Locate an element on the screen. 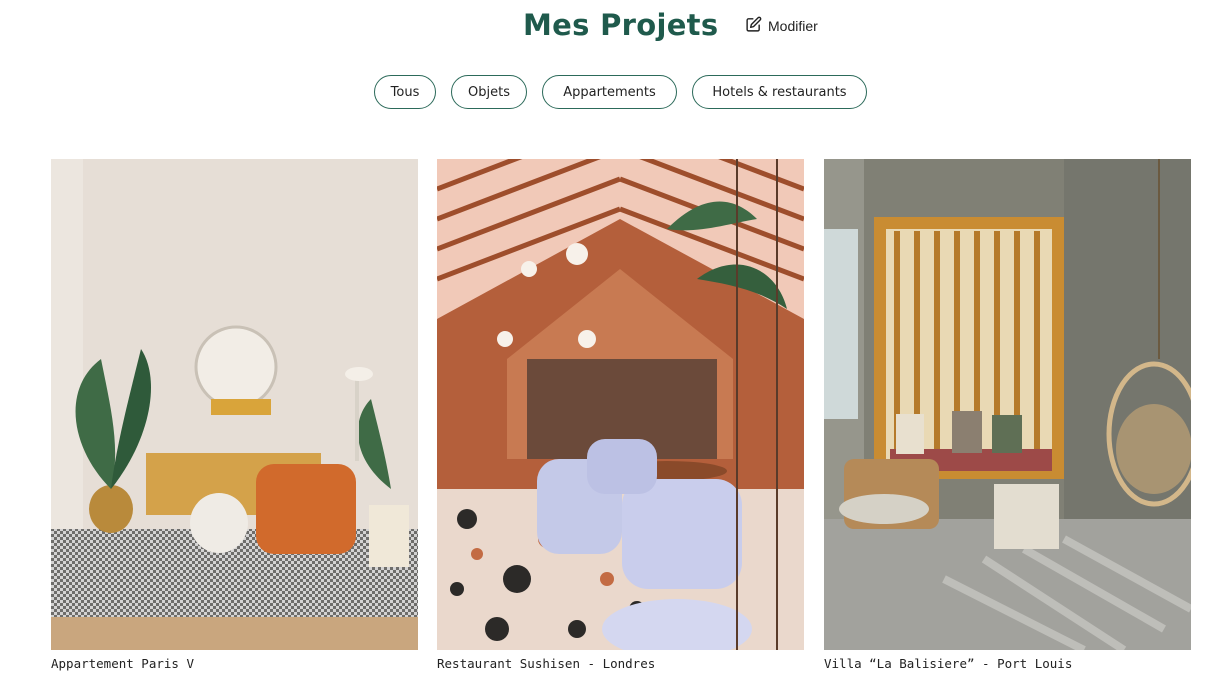 Image resolution: width=1230 pixels, height=689 pixels. page-header: Mes Projets Modifier is located at coordinates (615, 26).